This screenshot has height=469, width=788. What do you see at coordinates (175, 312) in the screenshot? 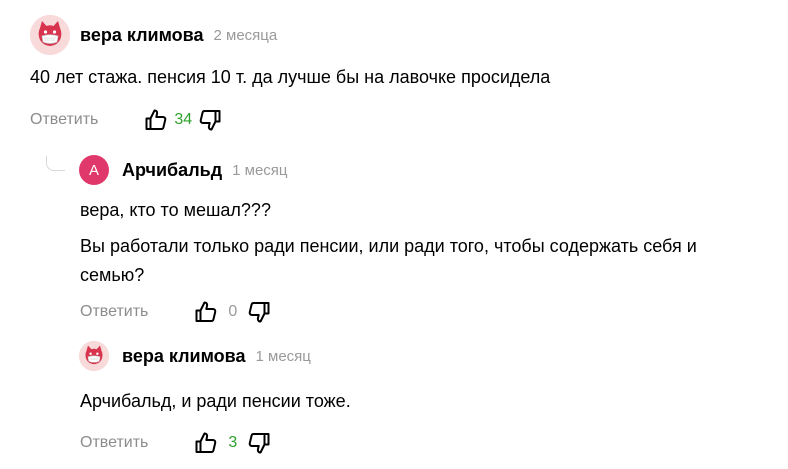
I see `comment-actions: Ответить 0` at bounding box center [175, 312].